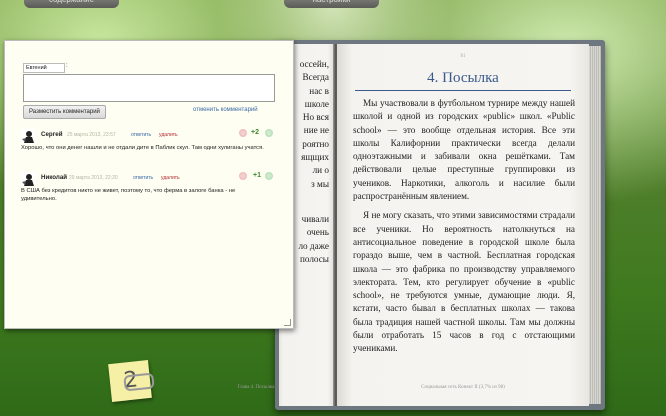  What do you see at coordinates (595, 225) in the screenshot?
I see `page-edges` at bounding box center [595, 225].